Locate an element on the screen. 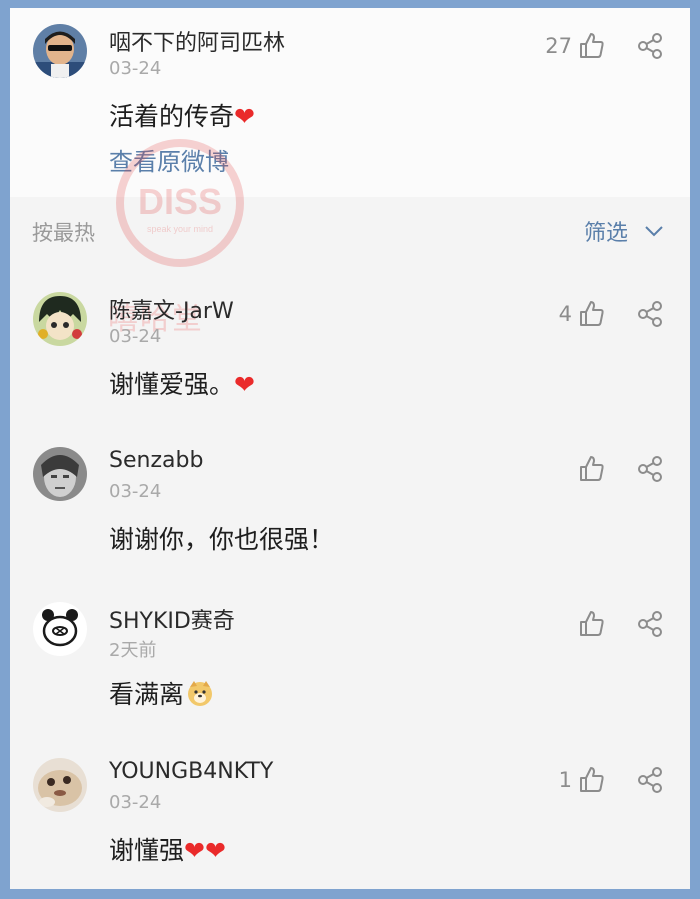  username: Senzabb is located at coordinates (156, 460).